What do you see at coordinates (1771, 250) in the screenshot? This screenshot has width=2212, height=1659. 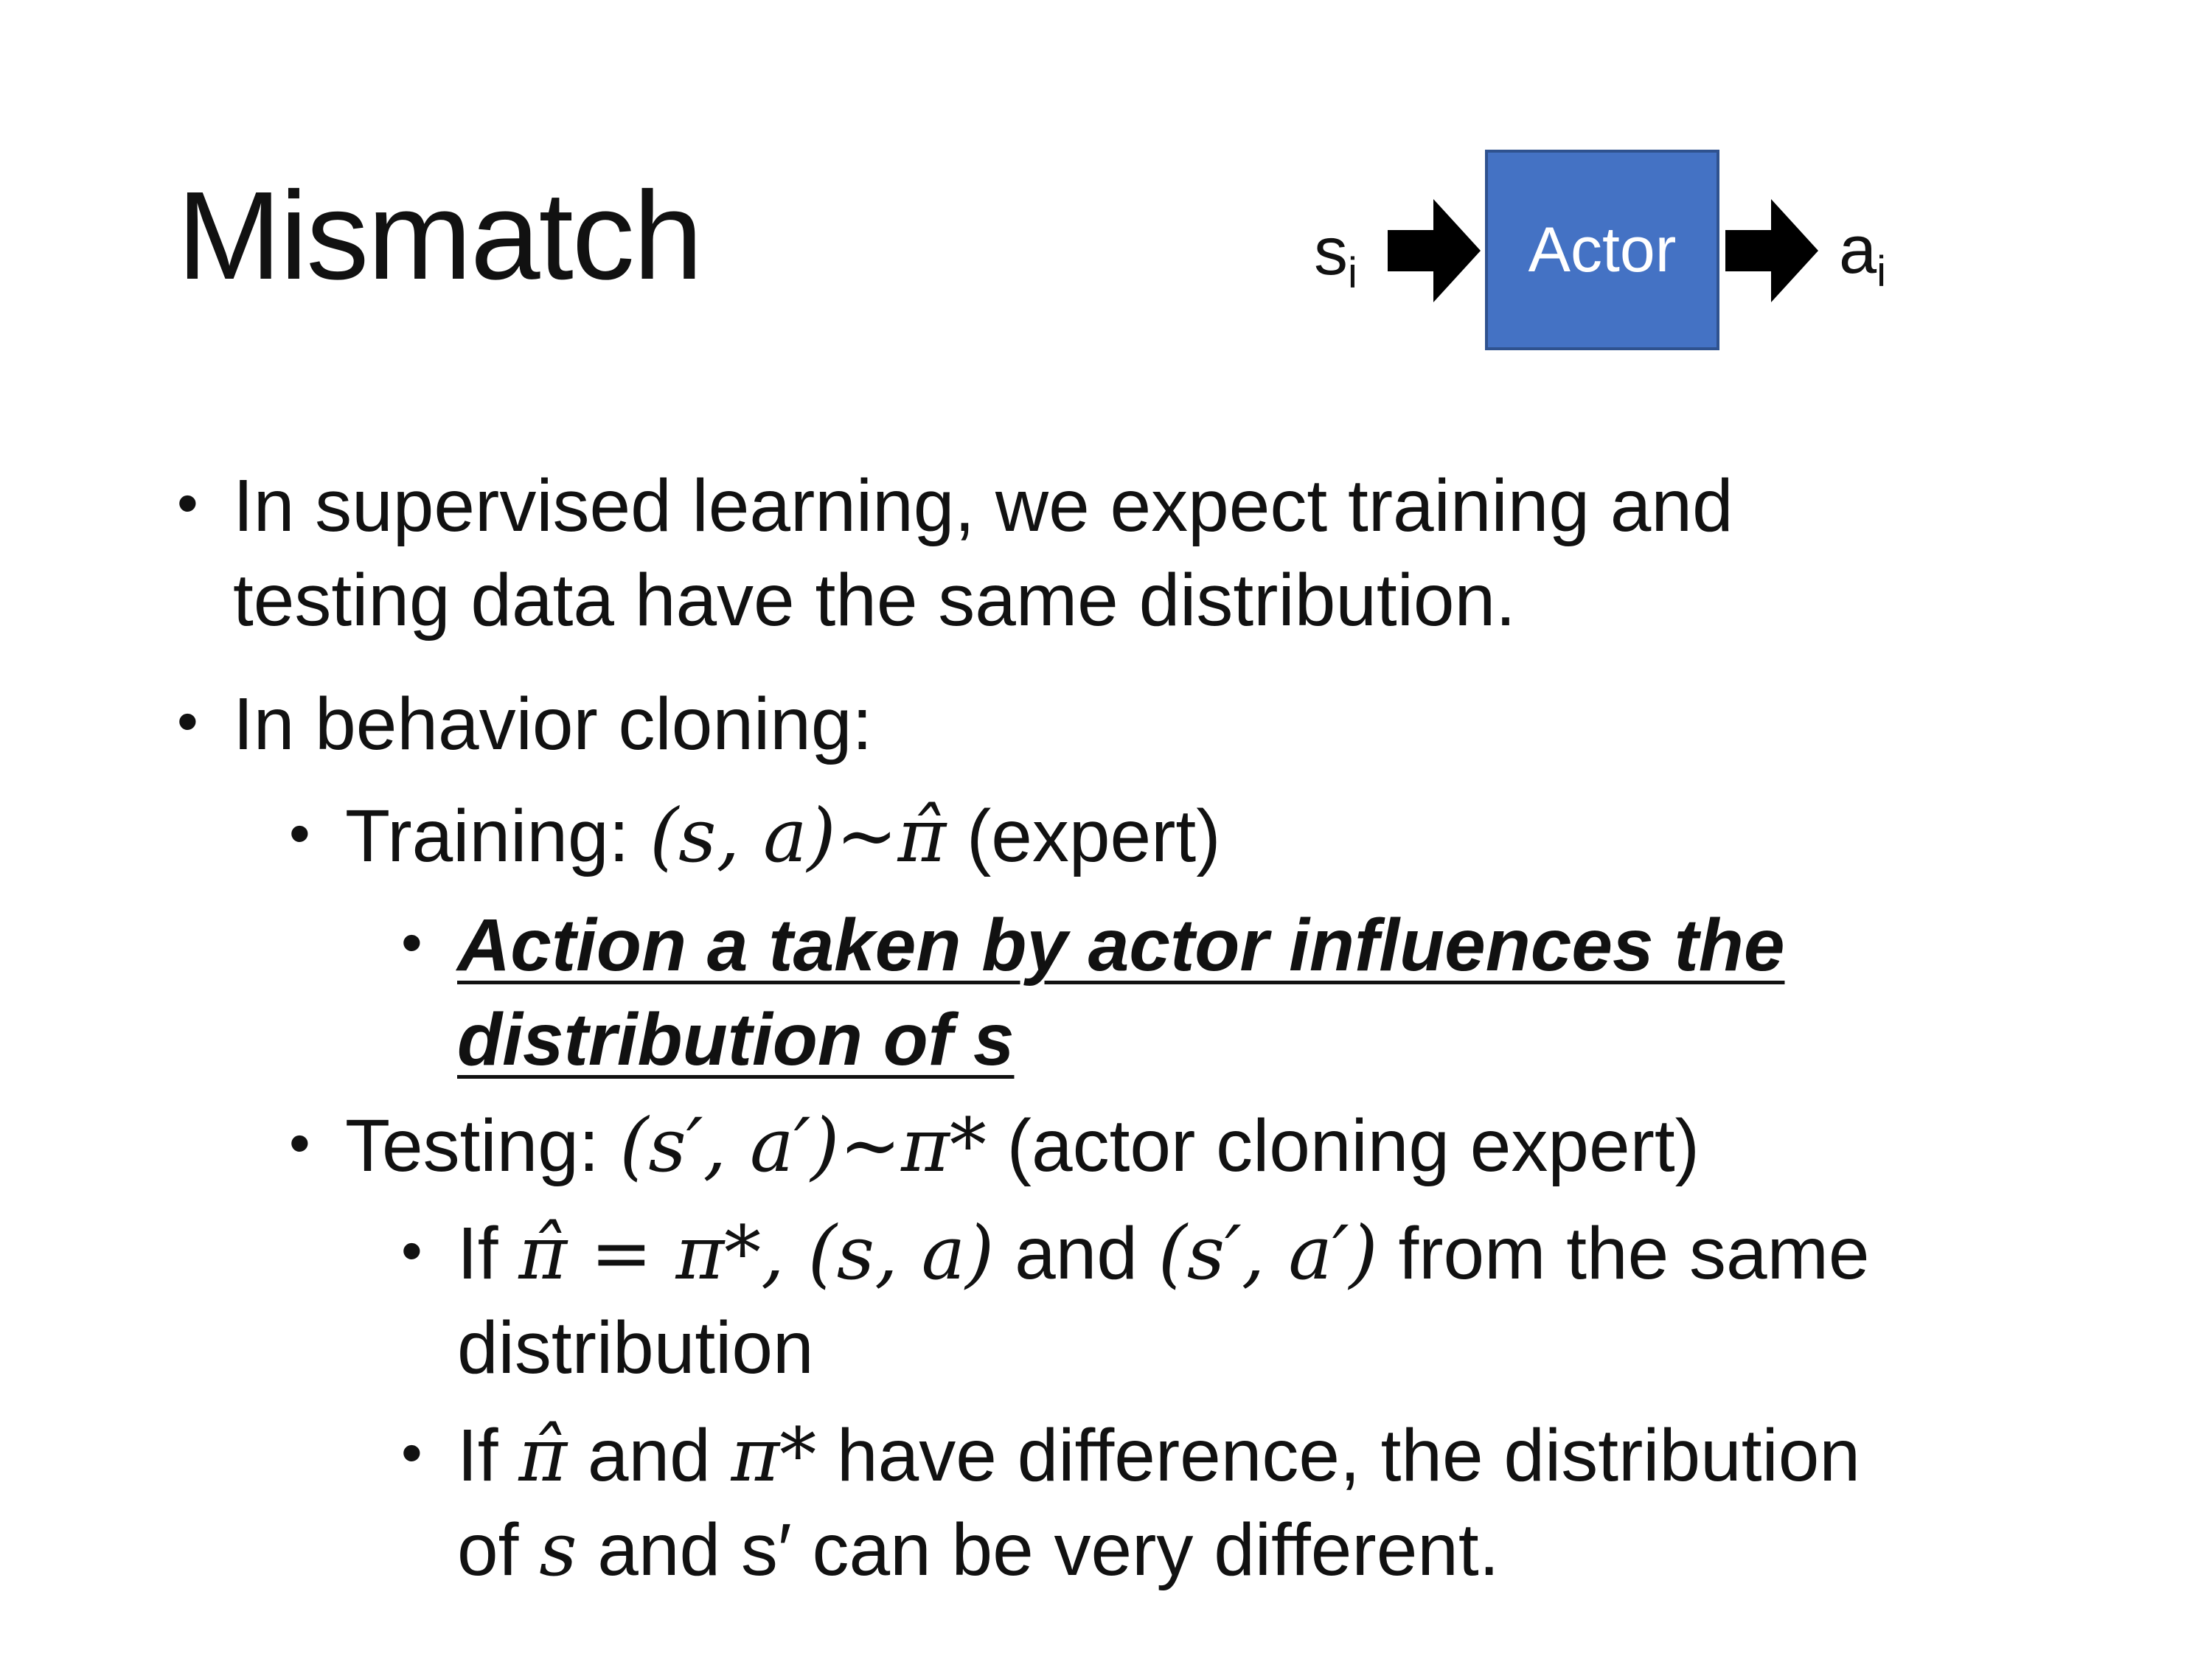 I see `output-arrow-icon` at bounding box center [1771, 250].